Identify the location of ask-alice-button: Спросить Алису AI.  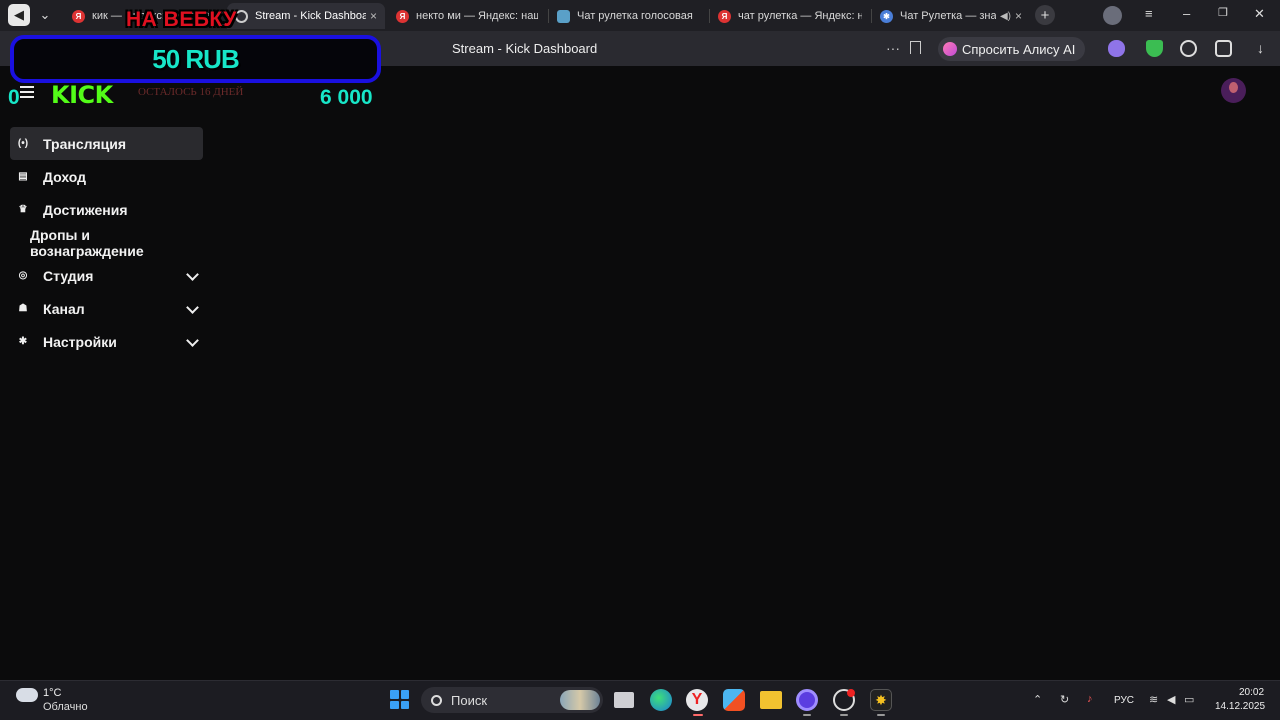
(1012, 49).